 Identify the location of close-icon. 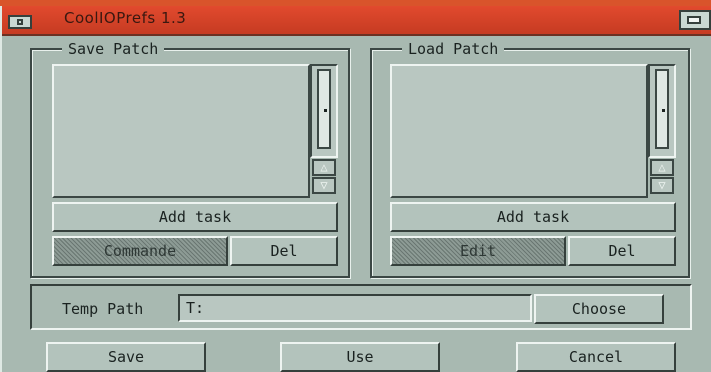
(20, 22).